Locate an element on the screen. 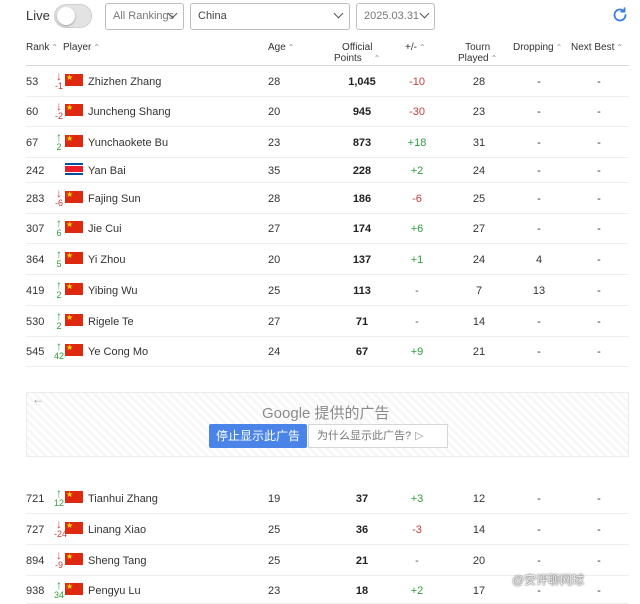 This screenshot has height=604, width=640. player-name: Pengyu Lu is located at coordinates (114, 591).